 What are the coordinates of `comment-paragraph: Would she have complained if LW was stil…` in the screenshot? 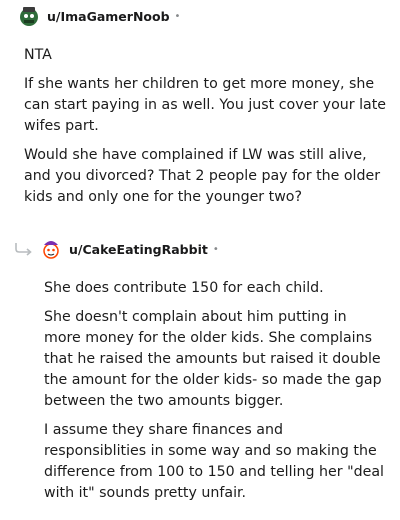 It's located at (202, 176).